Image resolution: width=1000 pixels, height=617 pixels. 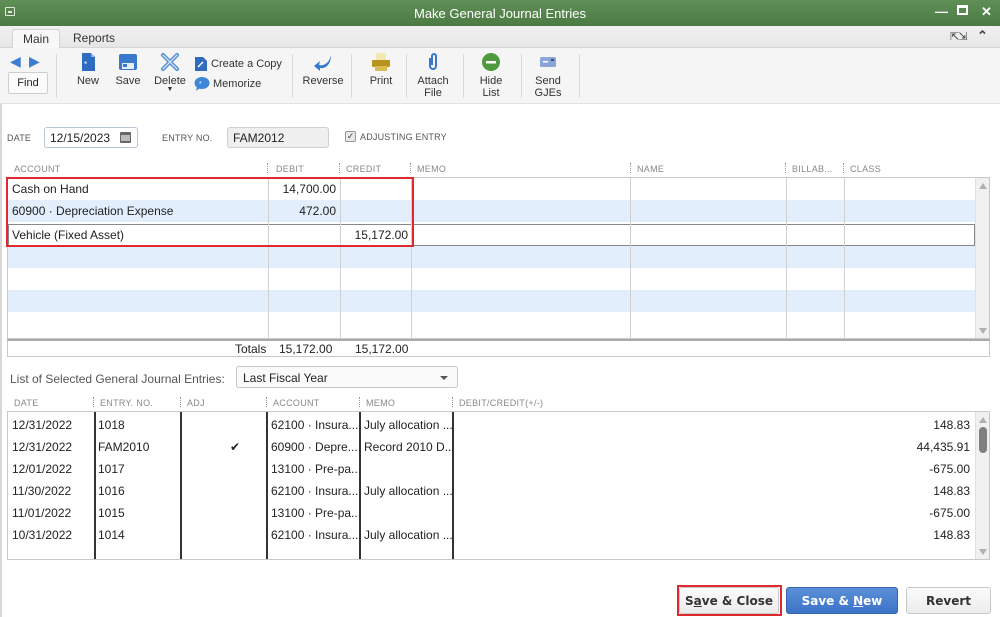 What do you see at coordinates (951, 491) in the screenshot?
I see `list-amount: 148.83` at bounding box center [951, 491].